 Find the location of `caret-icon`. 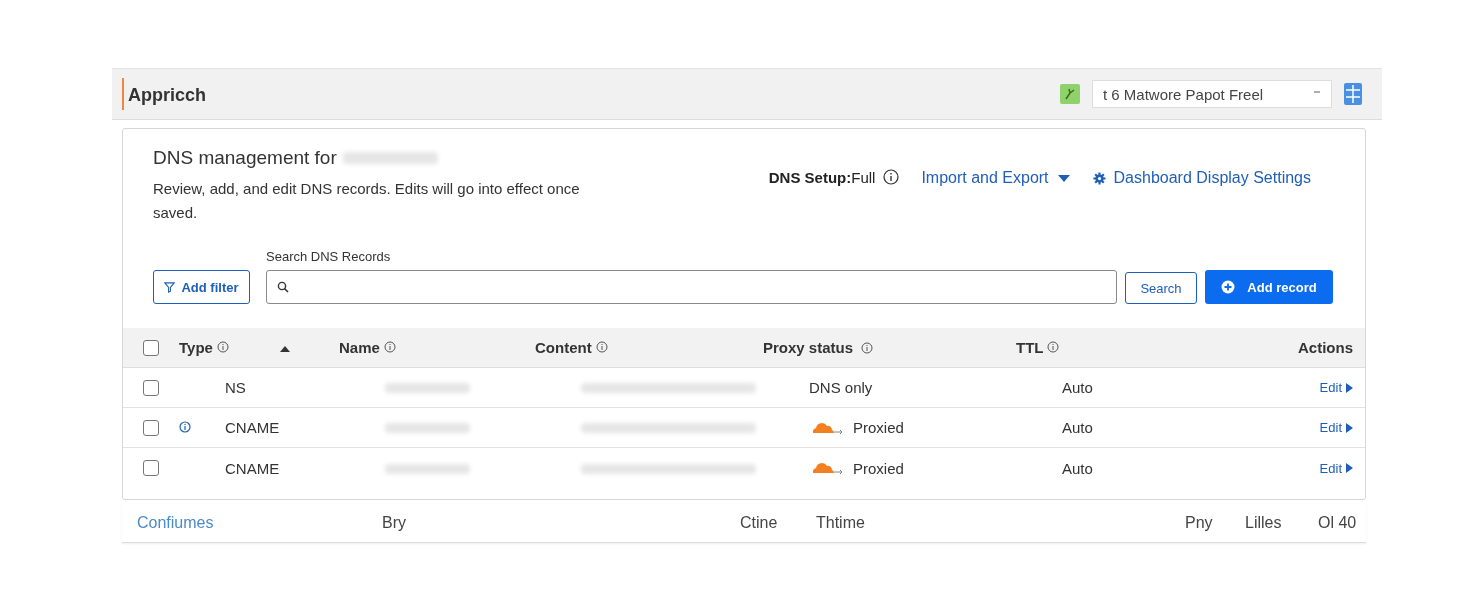

caret-icon is located at coordinates (1063, 178).